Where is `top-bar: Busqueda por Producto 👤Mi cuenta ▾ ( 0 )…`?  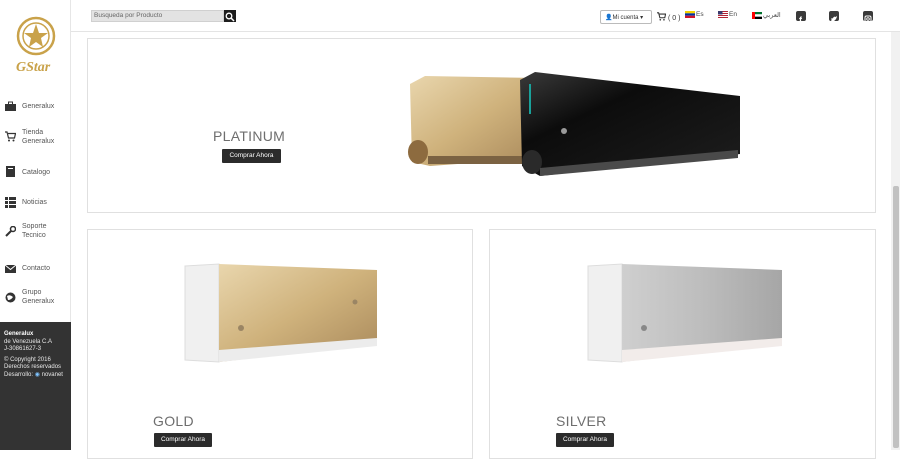
top-bar: Busqueda por Producto 👤Mi cuenta ▾ ( 0 )… is located at coordinates (485, 16).